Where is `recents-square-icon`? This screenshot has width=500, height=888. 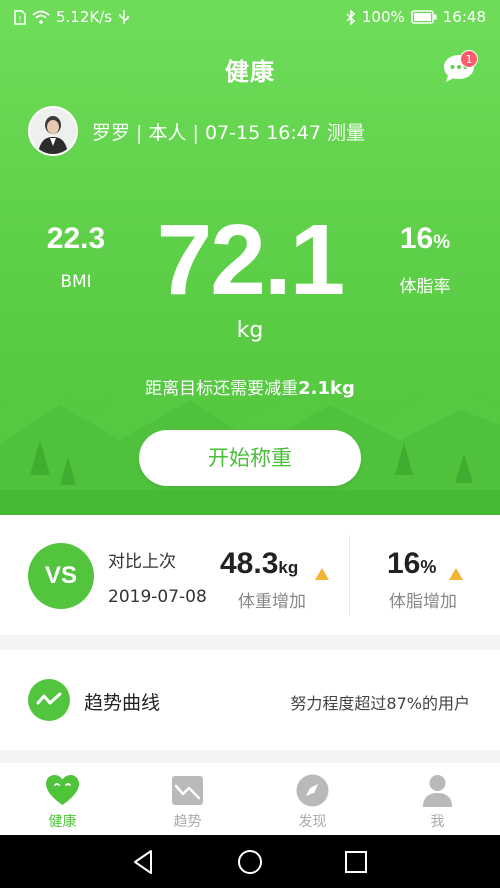
recents-square-icon is located at coordinates (356, 862).